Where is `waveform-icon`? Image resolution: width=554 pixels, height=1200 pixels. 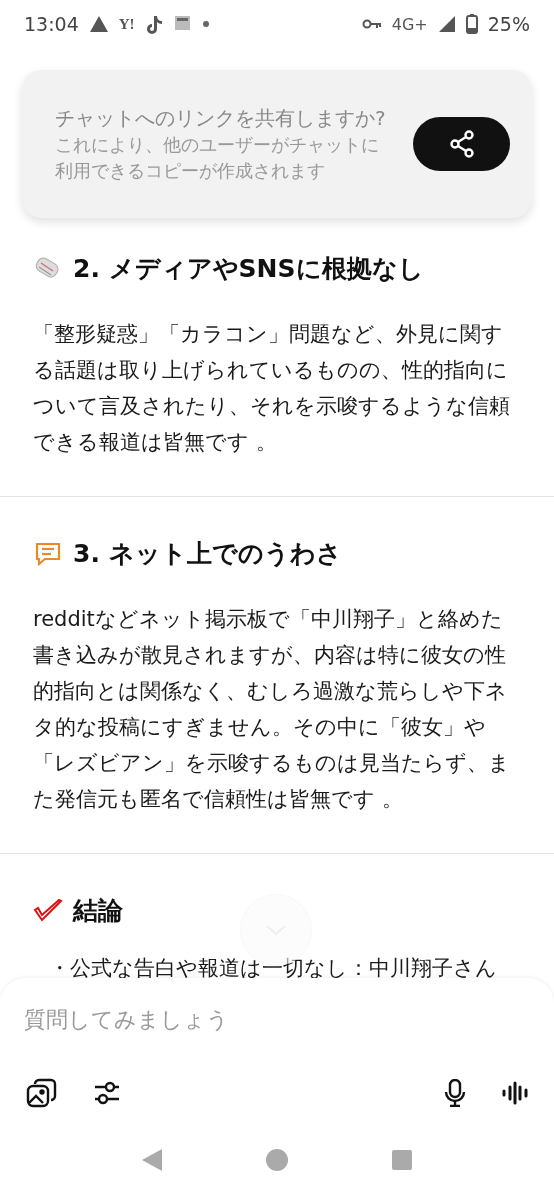
waveform-icon is located at coordinates (515, 1093).